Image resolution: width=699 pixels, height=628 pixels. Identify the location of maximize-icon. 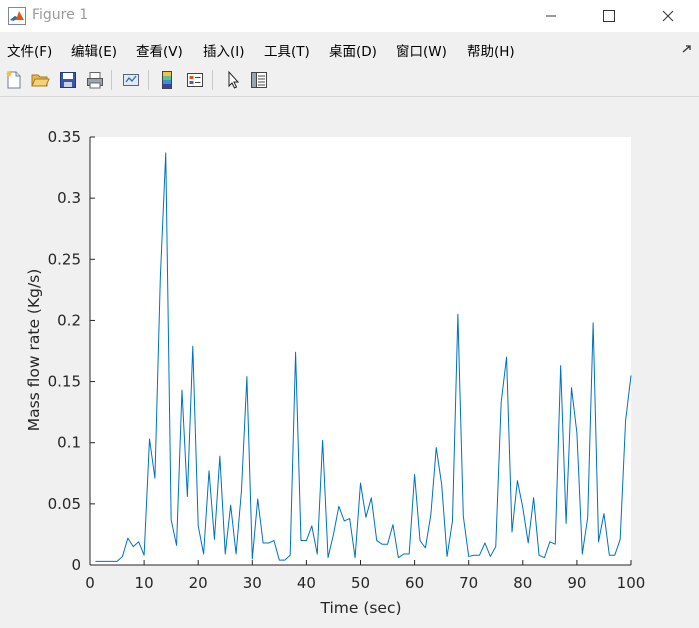
(609, 16).